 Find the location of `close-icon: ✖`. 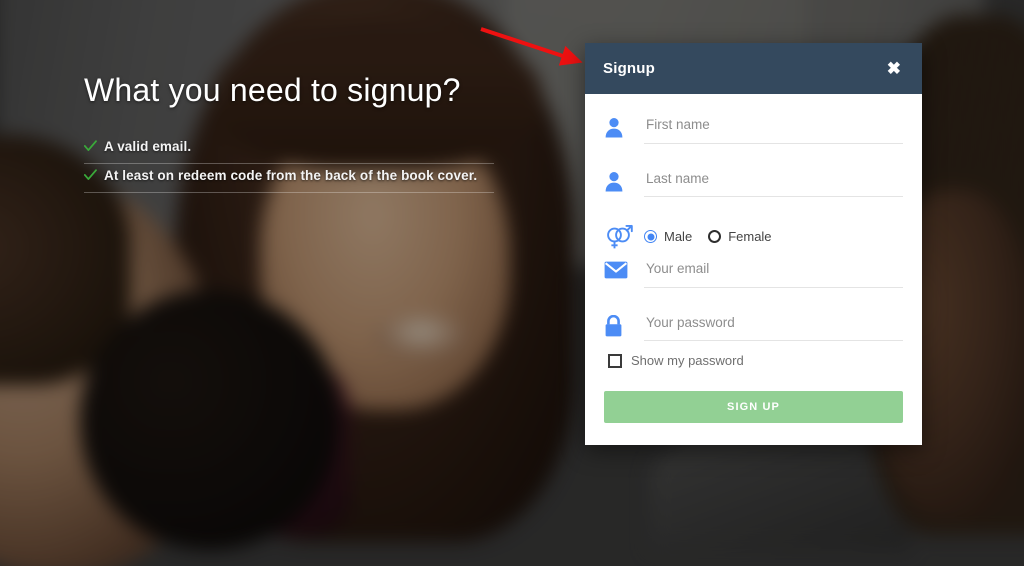

close-icon: ✖ is located at coordinates (894, 68).